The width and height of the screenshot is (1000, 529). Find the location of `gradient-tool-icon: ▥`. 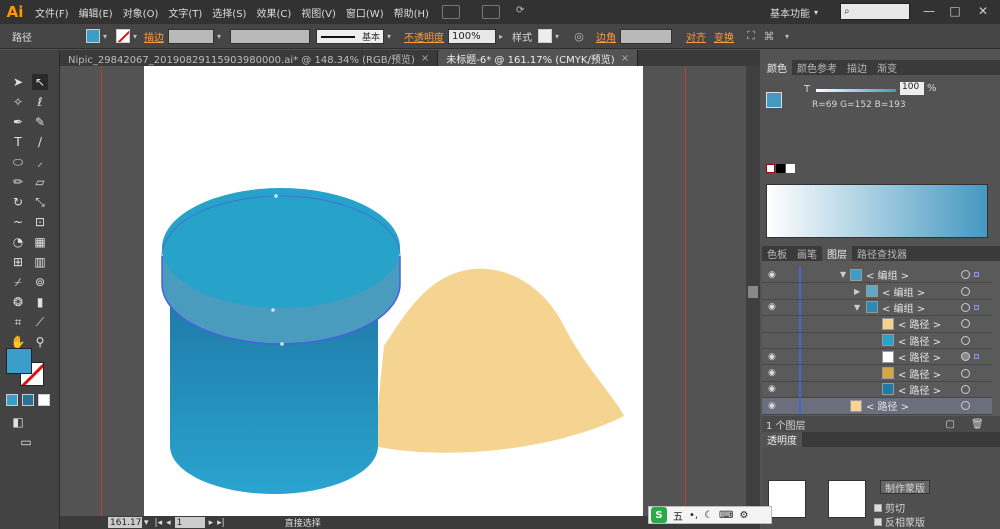

gradient-tool-icon: ▥ is located at coordinates (40, 262).